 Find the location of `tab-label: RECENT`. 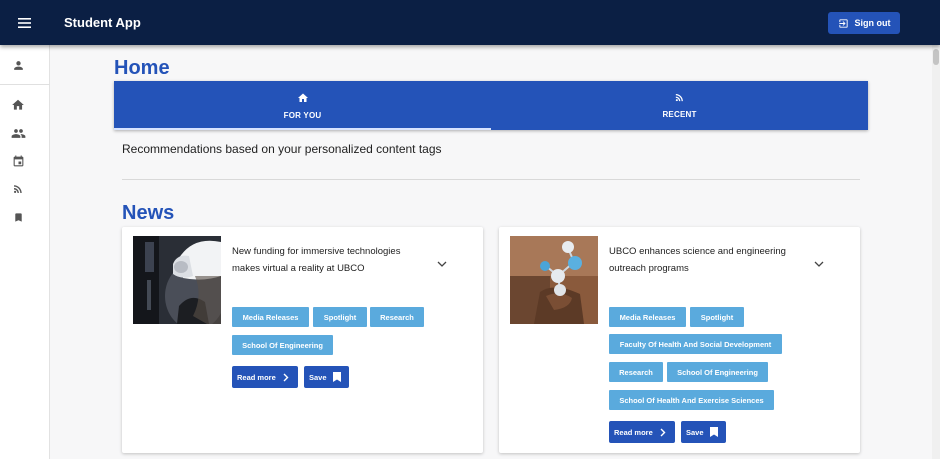

tab-label: RECENT is located at coordinates (679, 114).